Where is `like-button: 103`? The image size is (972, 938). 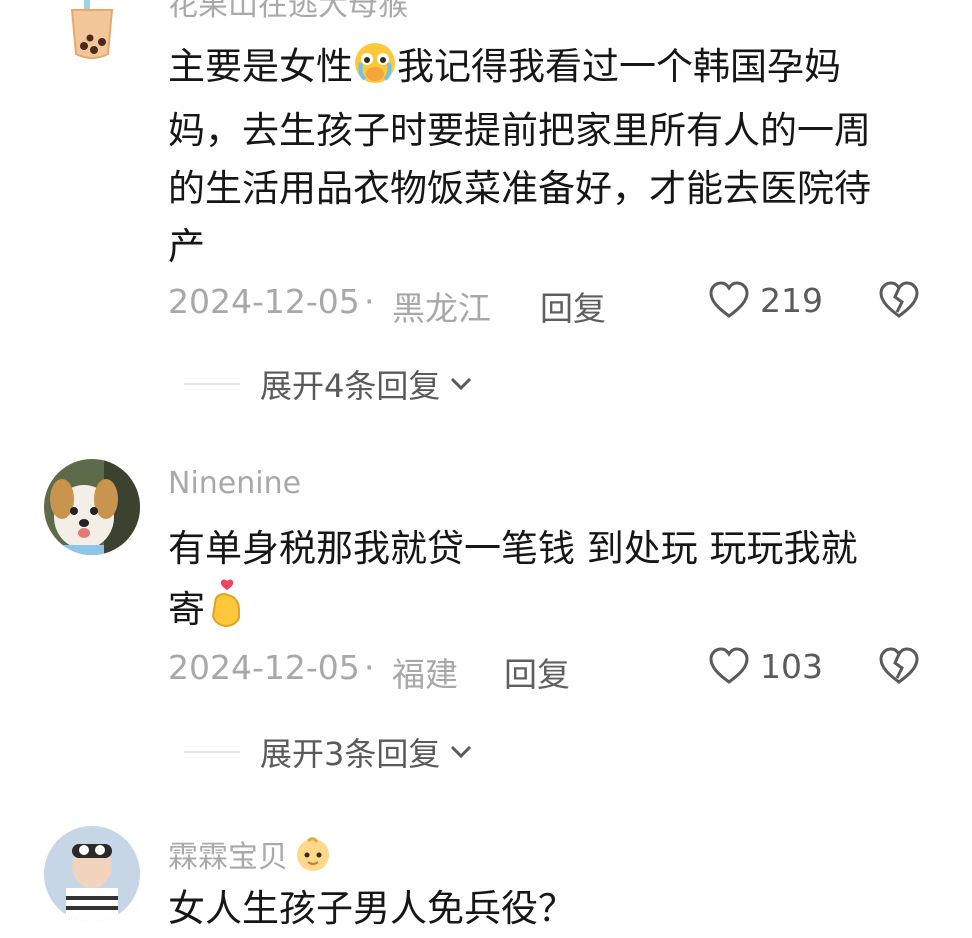
like-button: 103 is located at coordinates (765, 666).